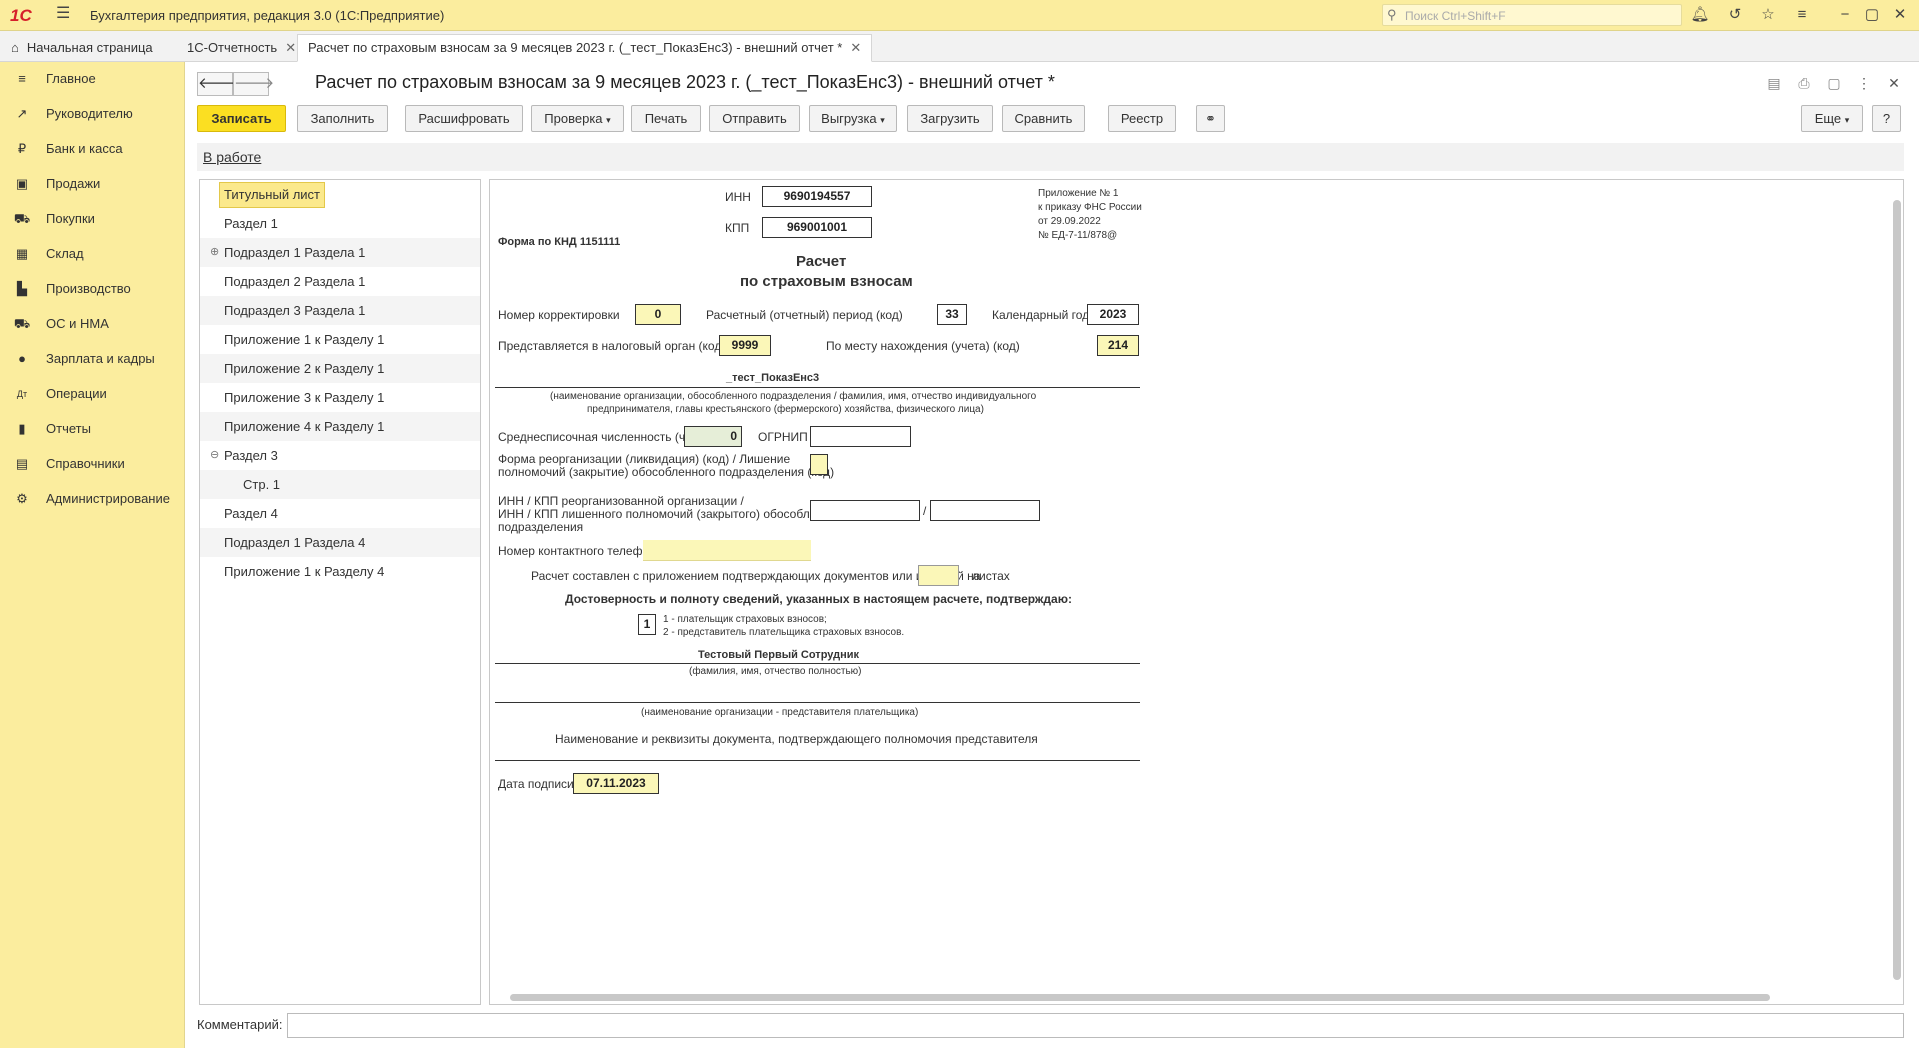 This screenshot has width=1919, height=1048. Describe the element at coordinates (92, 289) in the screenshot. I see `sidebar-item-production: ▙ Производство` at that location.